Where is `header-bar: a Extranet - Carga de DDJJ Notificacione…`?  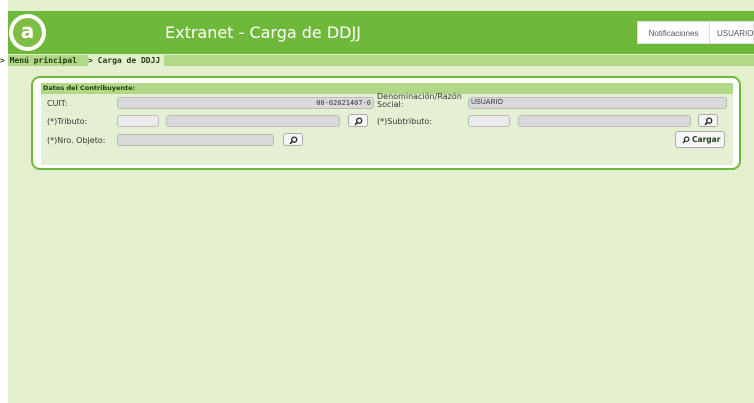
header-bar: a Extranet - Carga de DDJJ Notificacione… is located at coordinates (381, 32).